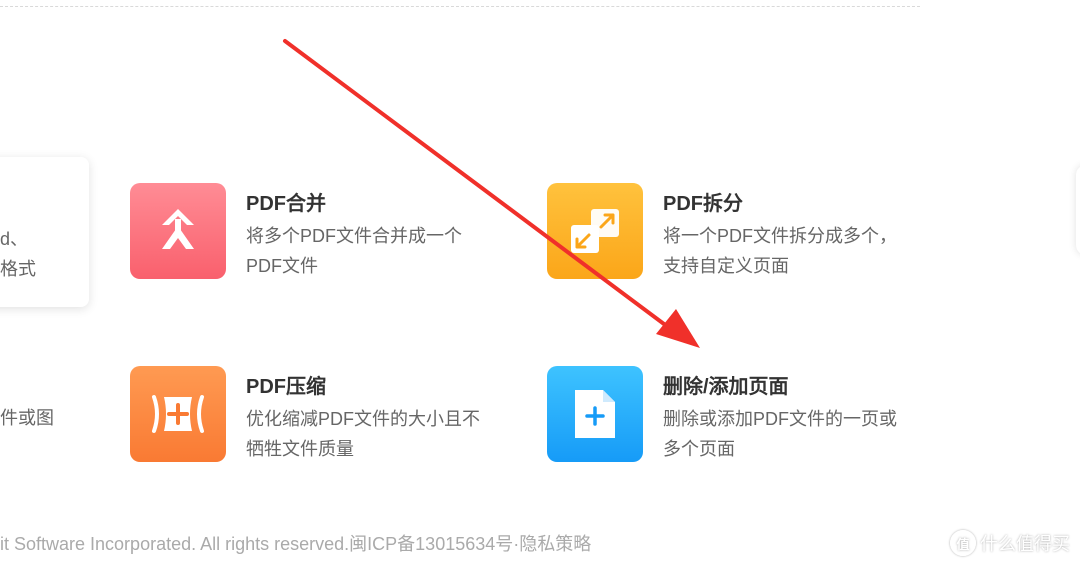 The height and width of the screenshot is (566, 1080). I want to click on tool-description: 优化缩减PDF文件的大小且不牺牲文件质量, so click(363, 434).